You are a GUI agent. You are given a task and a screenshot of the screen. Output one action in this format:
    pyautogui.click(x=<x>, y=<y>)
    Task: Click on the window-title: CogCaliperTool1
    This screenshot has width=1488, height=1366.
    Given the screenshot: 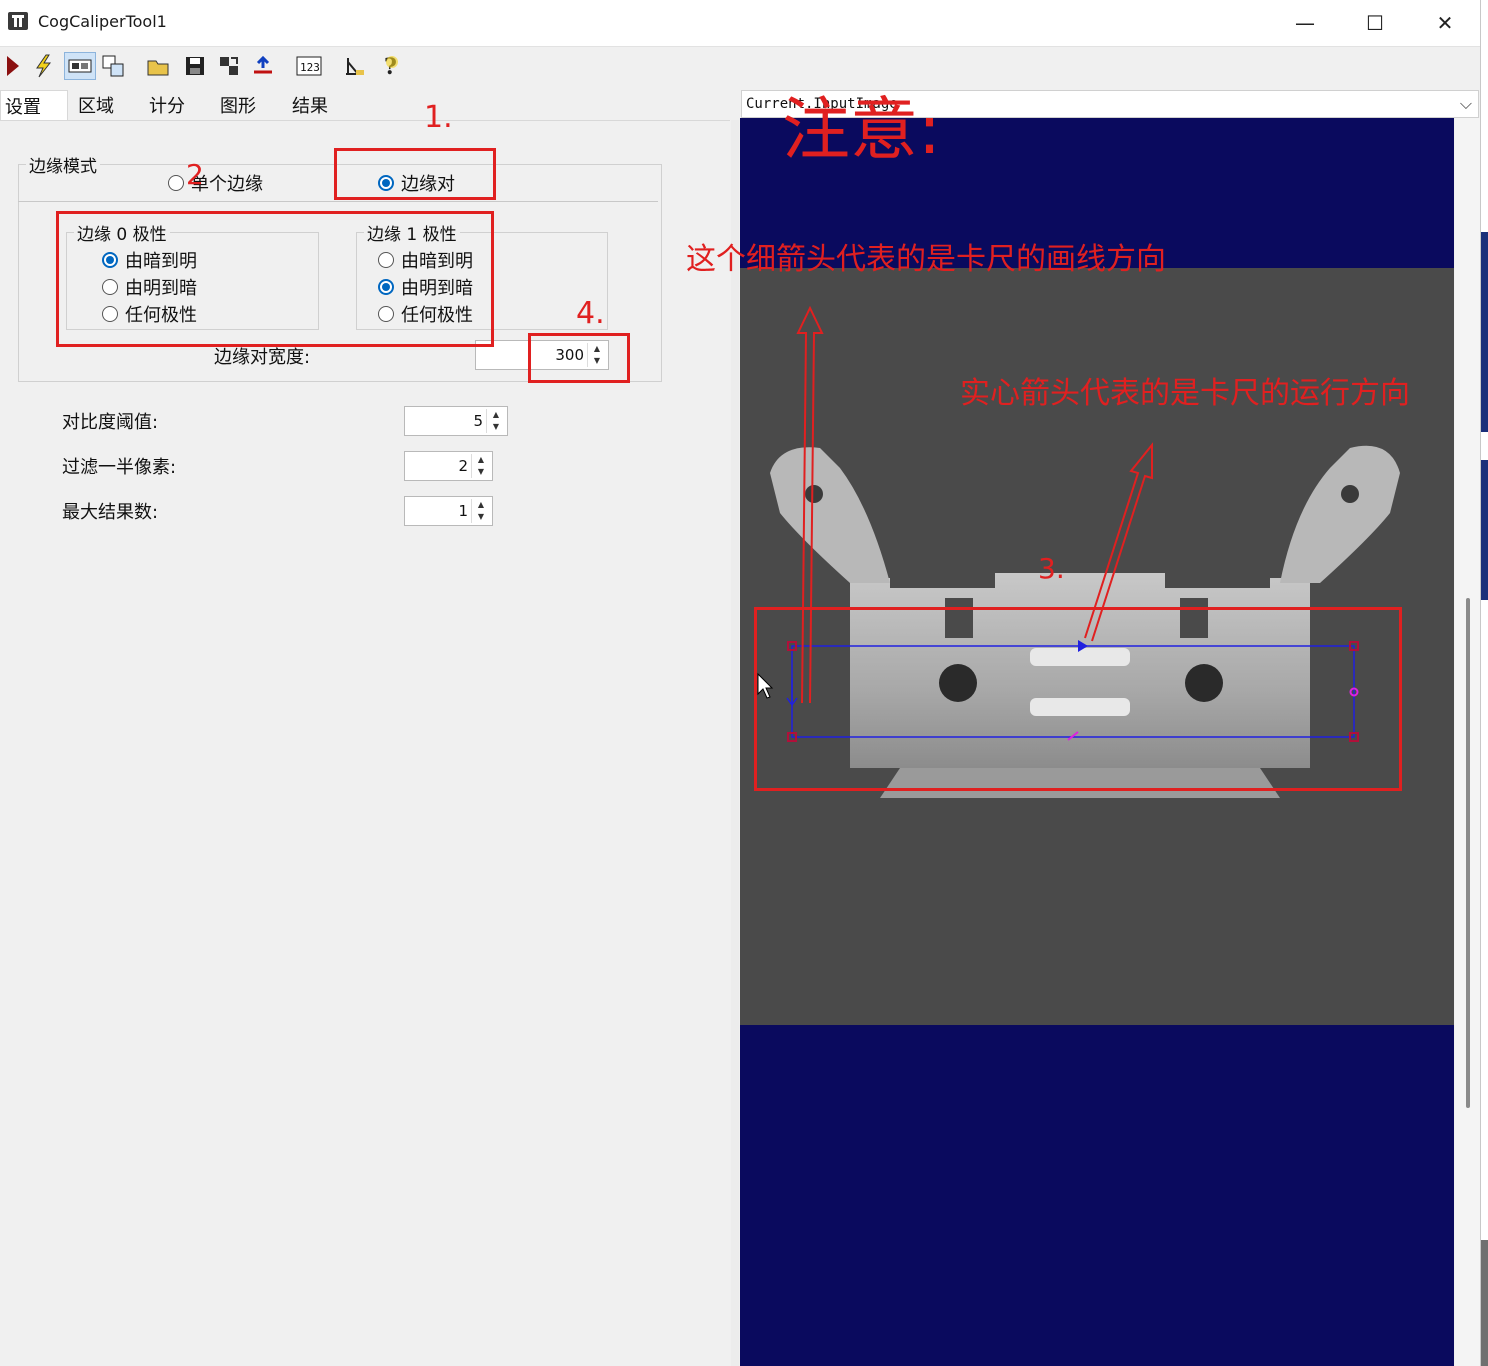 What is the action you would take?
    pyautogui.click(x=102, y=21)
    